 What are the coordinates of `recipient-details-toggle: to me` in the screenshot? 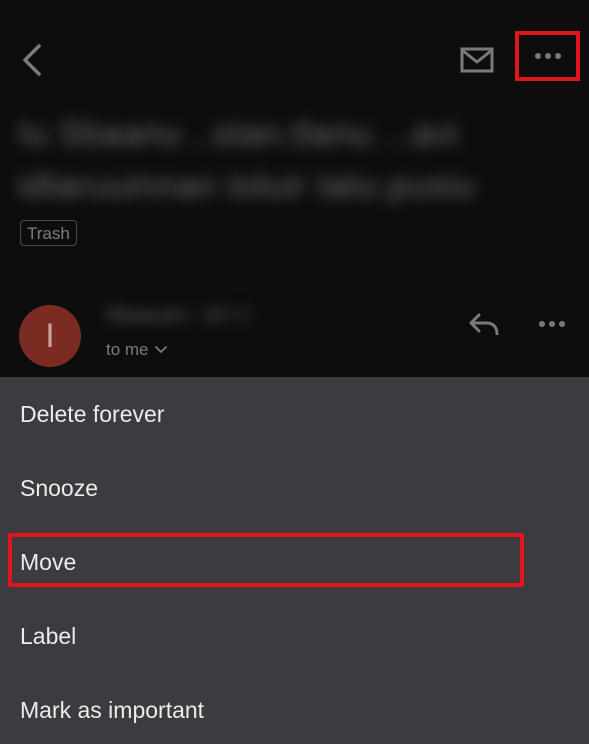 It's located at (136, 350).